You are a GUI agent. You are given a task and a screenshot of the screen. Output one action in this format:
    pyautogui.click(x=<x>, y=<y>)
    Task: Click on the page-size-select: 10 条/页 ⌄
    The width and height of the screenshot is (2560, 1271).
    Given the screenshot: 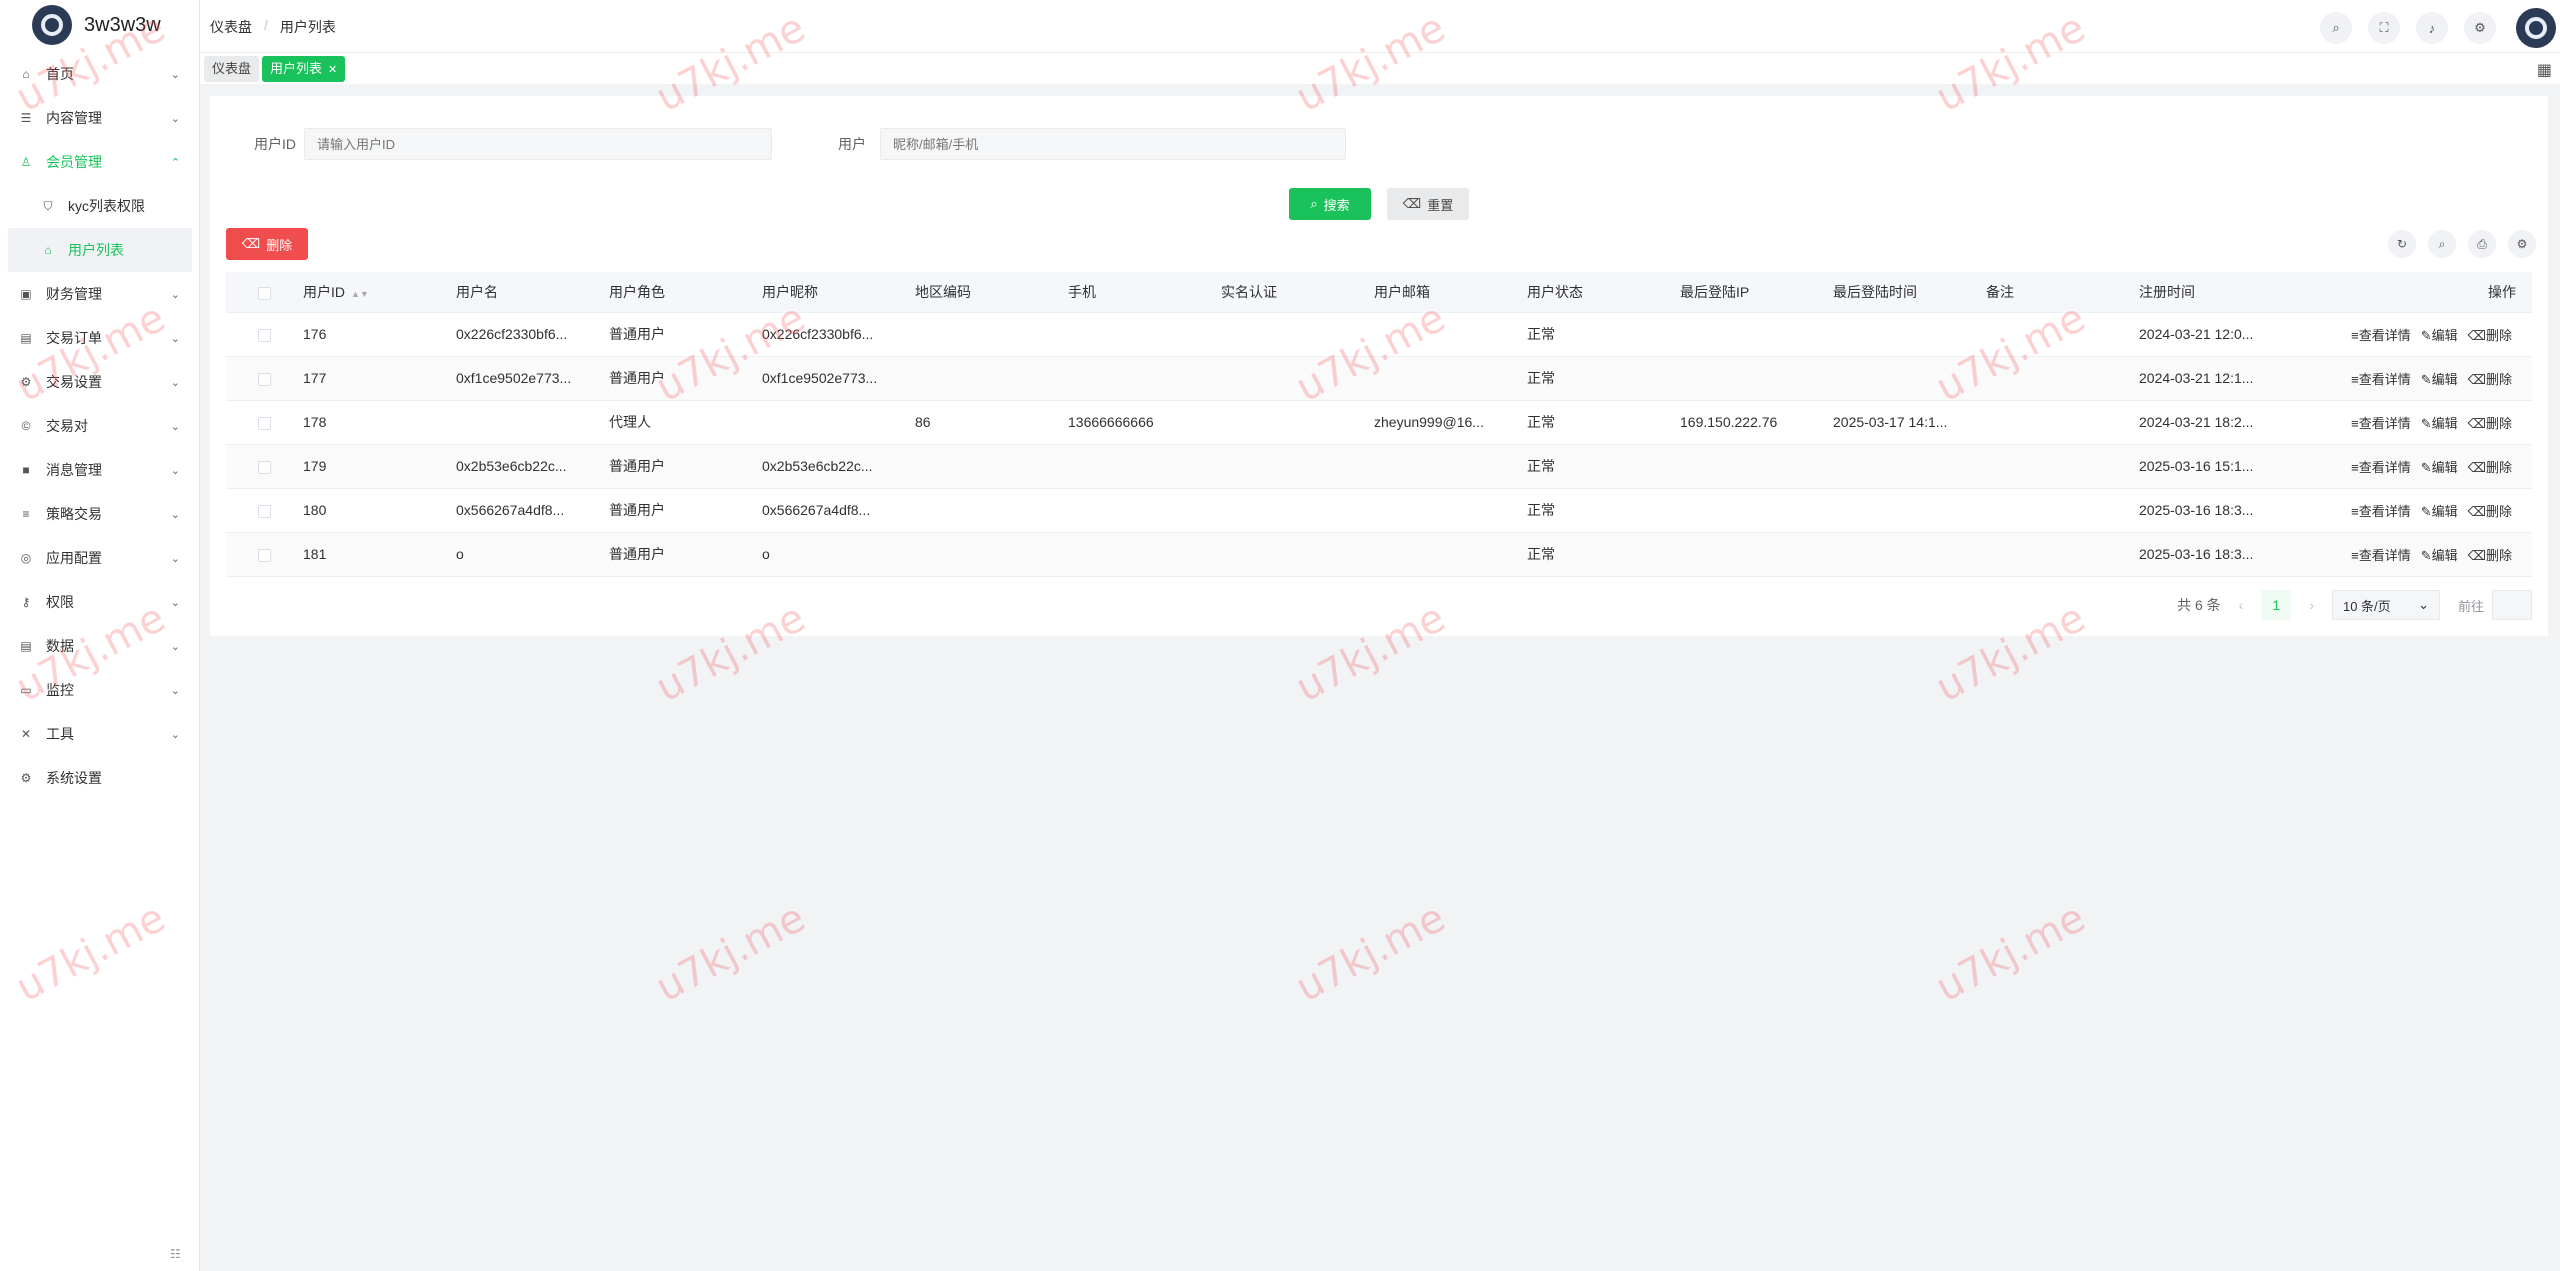 What is the action you would take?
    pyautogui.click(x=2385, y=605)
    